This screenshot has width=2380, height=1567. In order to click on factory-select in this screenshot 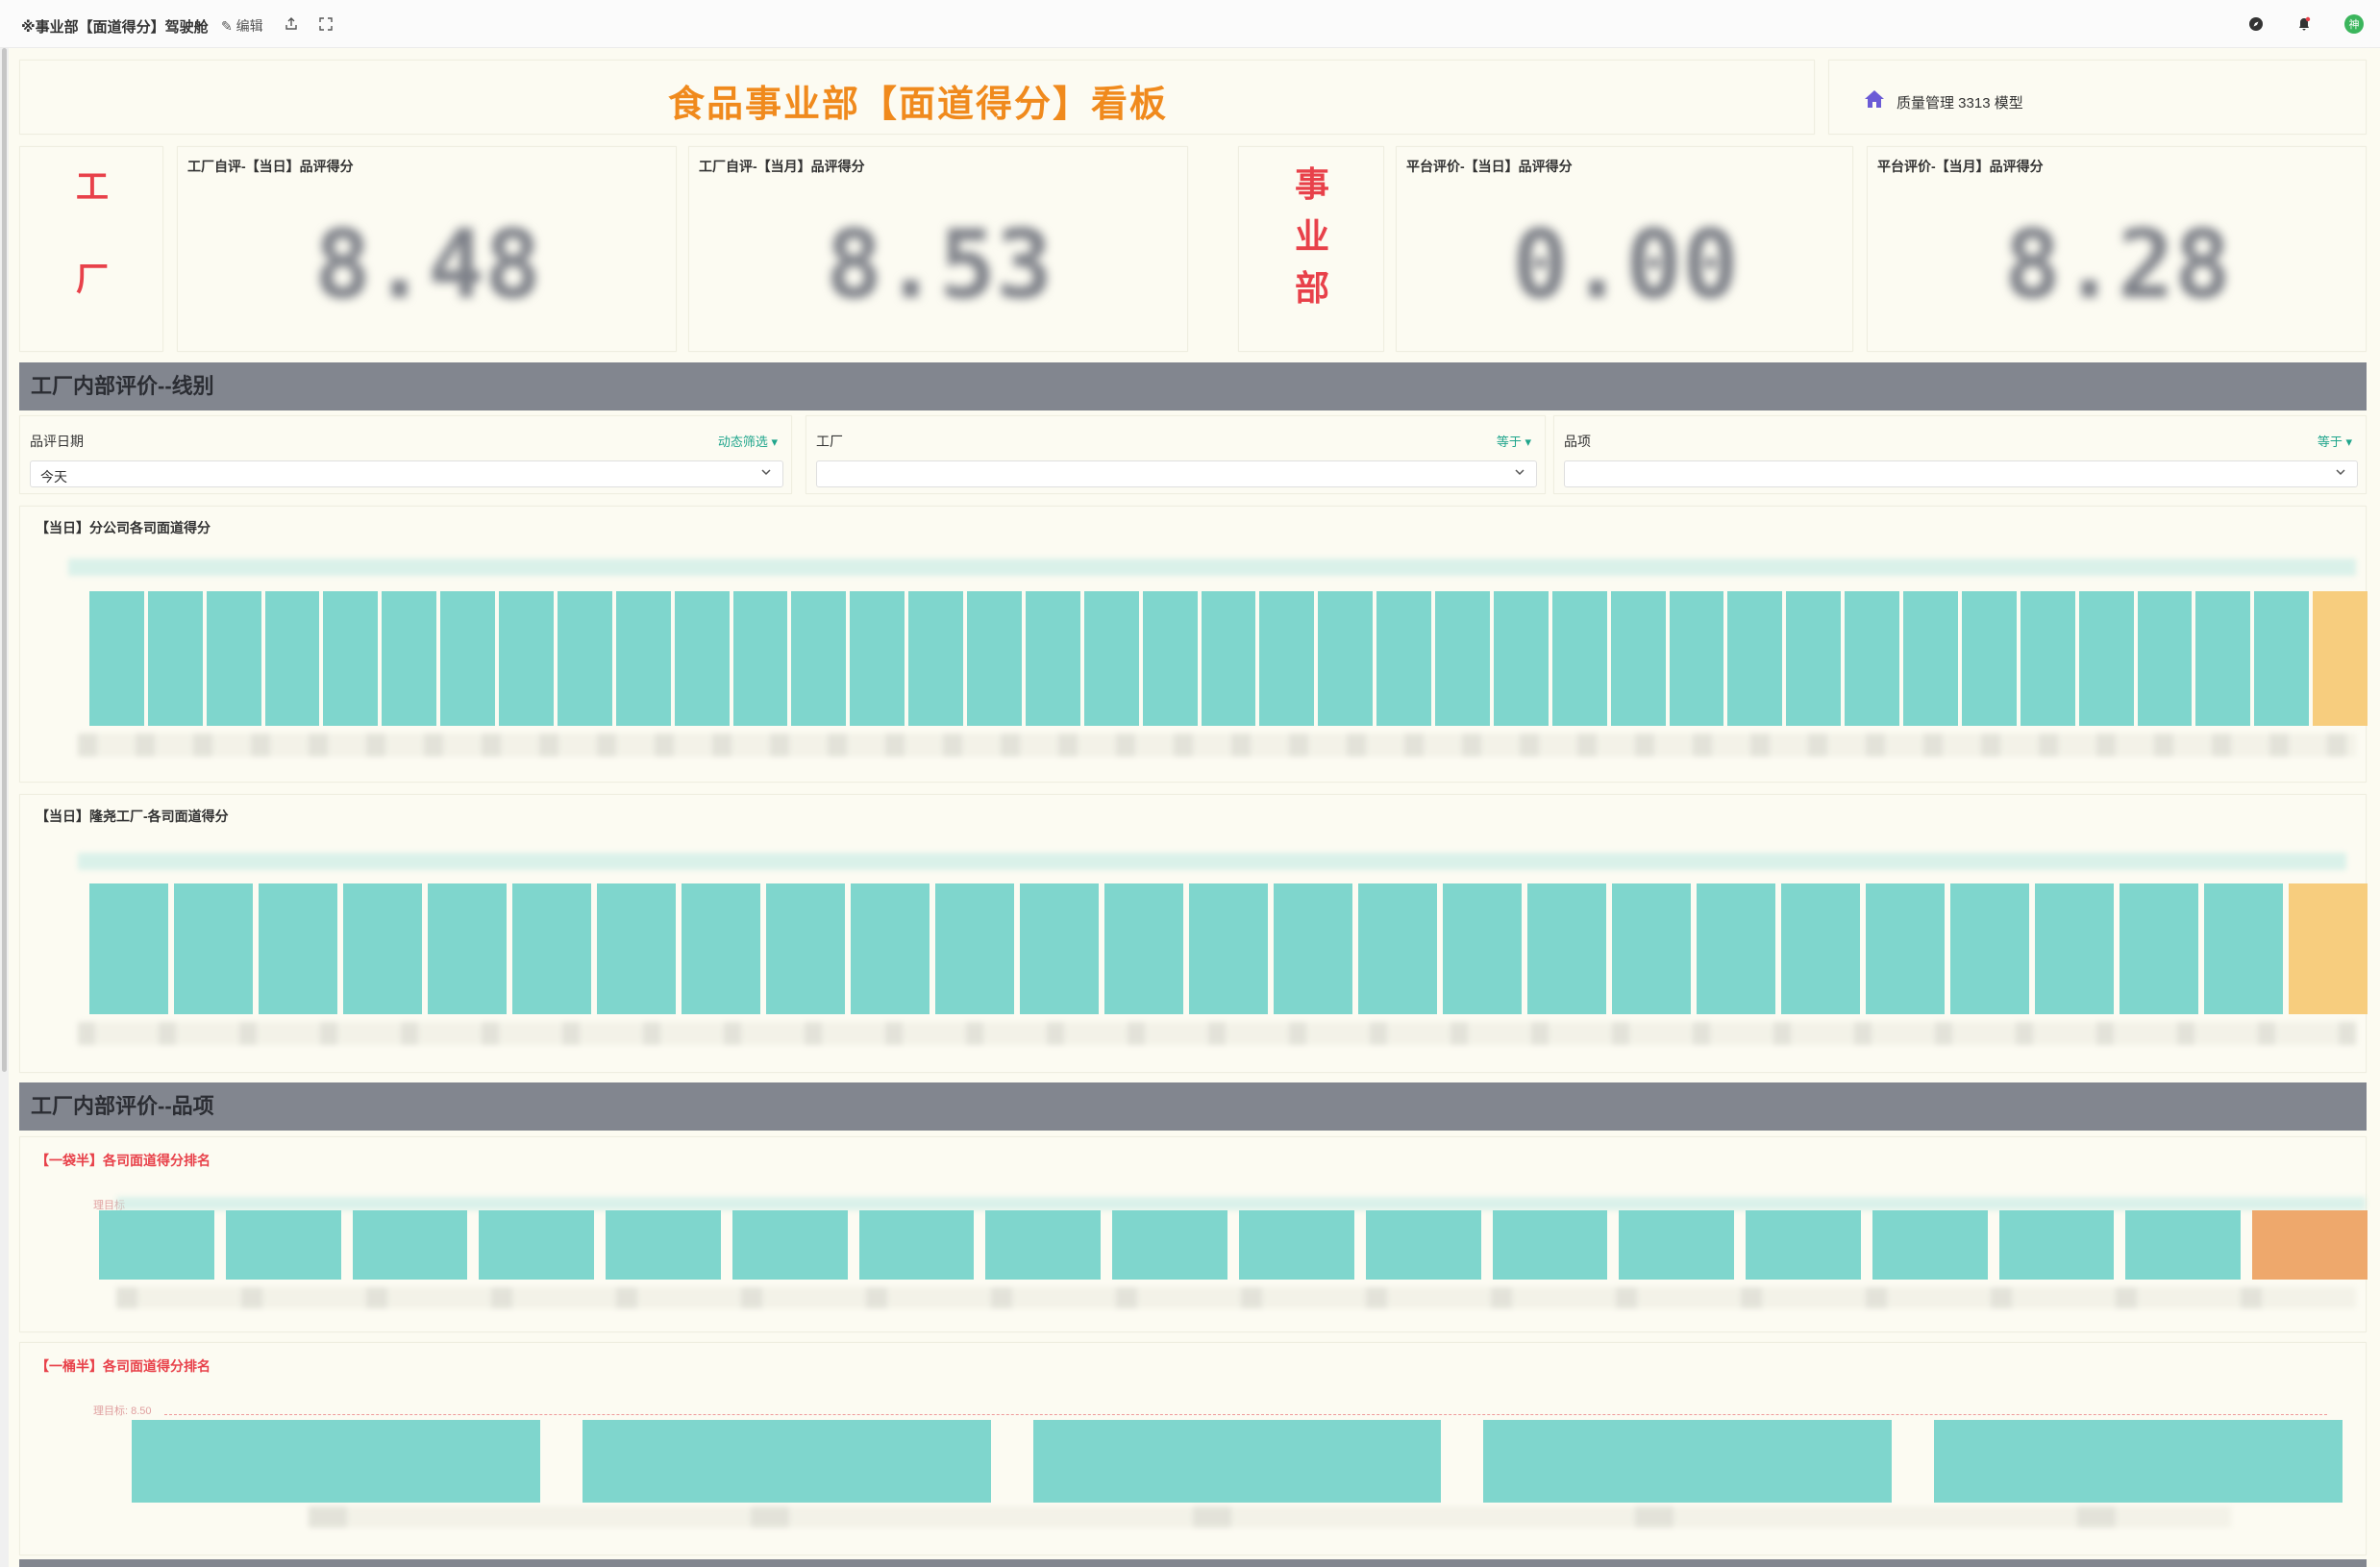, I will do `click(1176, 473)`.